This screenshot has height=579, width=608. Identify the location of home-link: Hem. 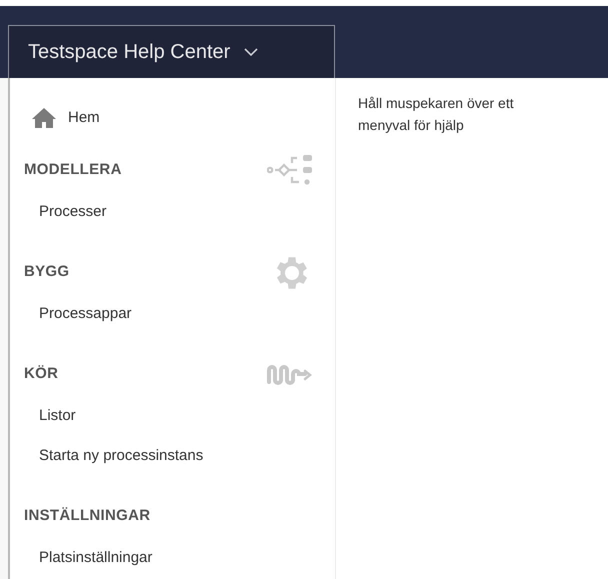
(168, 118).